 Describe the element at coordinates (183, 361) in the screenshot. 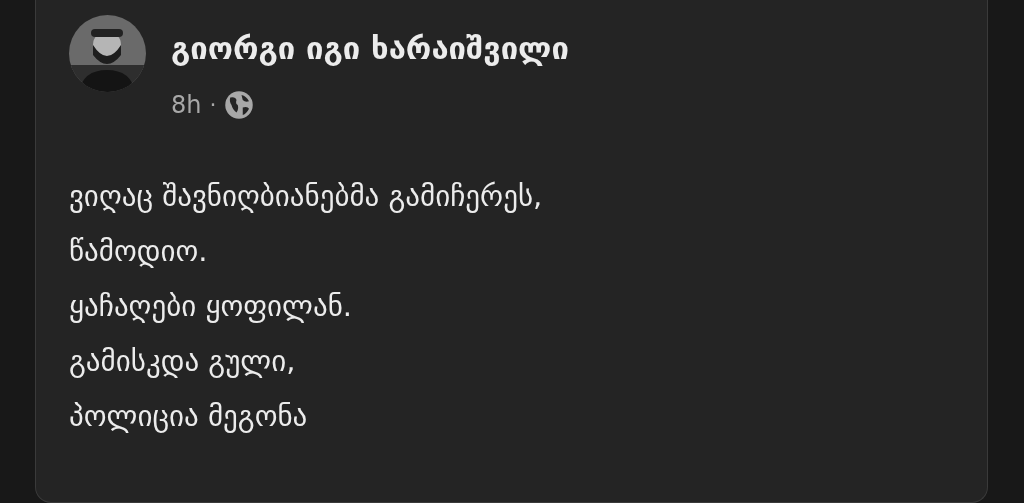

I see `post-text-line: გამისკდა გული,` at that location.